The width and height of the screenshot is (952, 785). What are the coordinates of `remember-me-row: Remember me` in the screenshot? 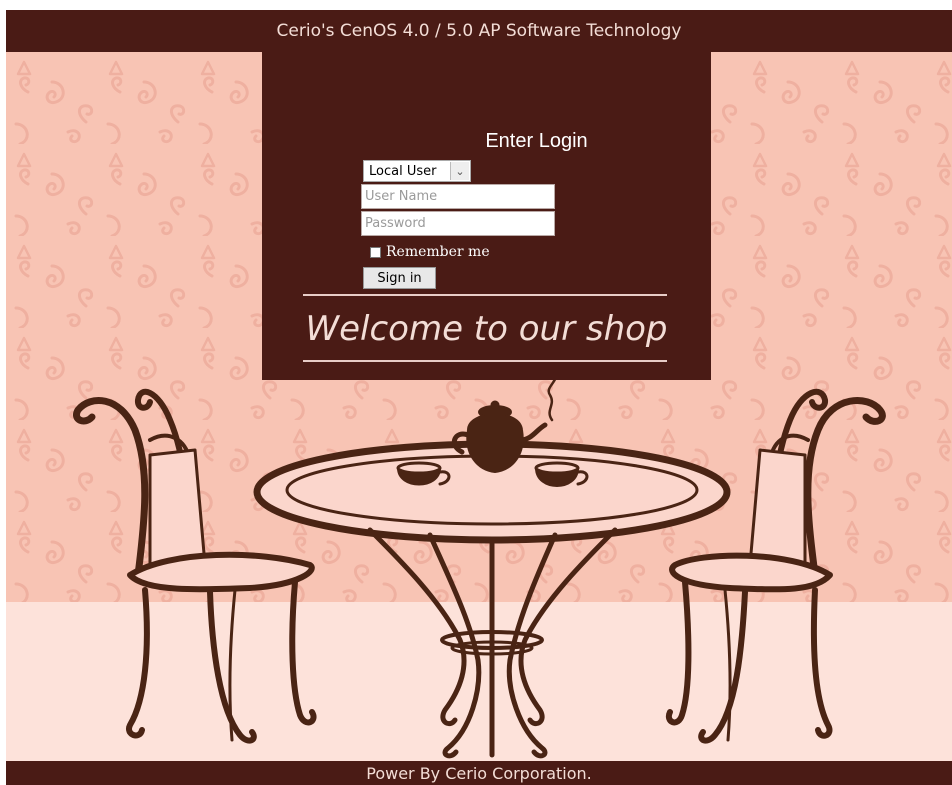 It's located at (430, 252).